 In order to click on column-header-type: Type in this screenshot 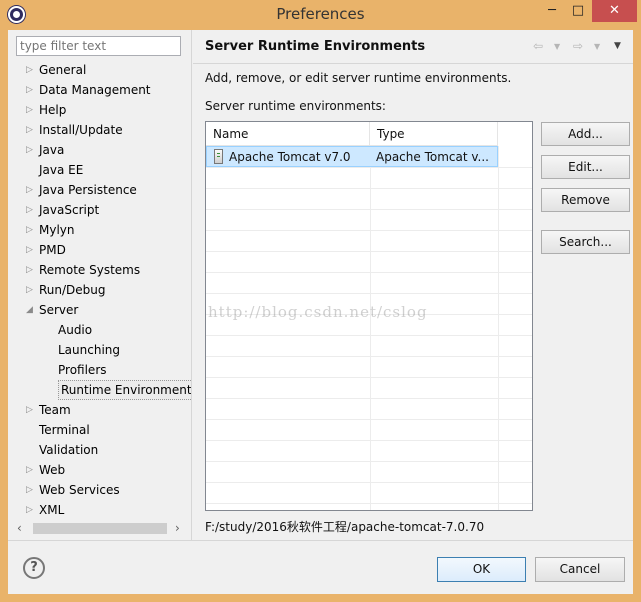, I will do `click(434, 134)`.